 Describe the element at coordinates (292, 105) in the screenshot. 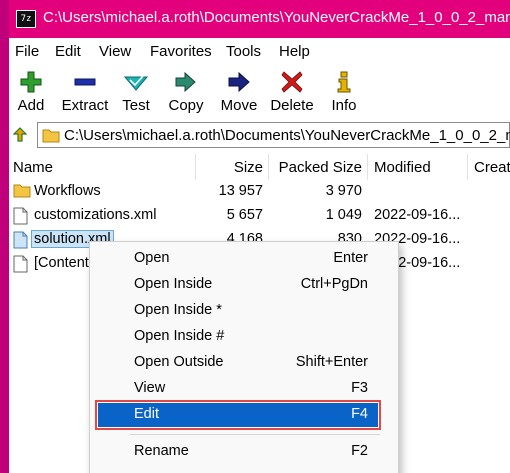

I see `delete-label: Delete` at that location.